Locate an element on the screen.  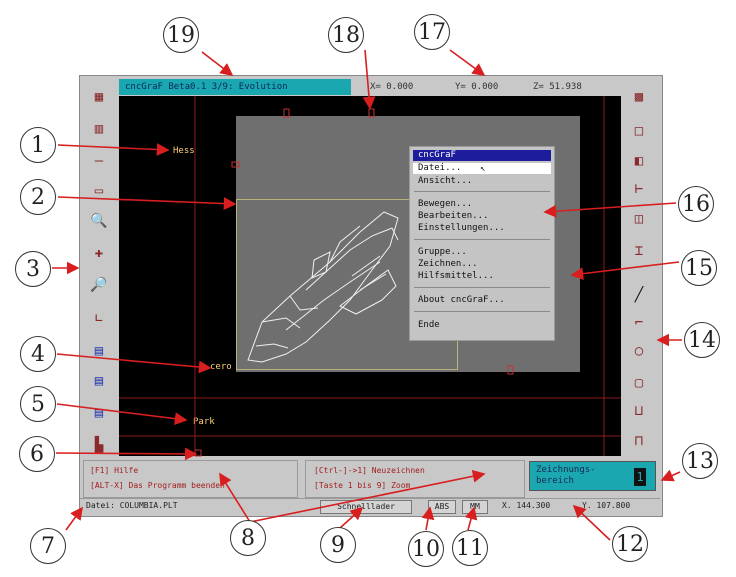
split-icon: ◫ is located at coordinates (639, 219).